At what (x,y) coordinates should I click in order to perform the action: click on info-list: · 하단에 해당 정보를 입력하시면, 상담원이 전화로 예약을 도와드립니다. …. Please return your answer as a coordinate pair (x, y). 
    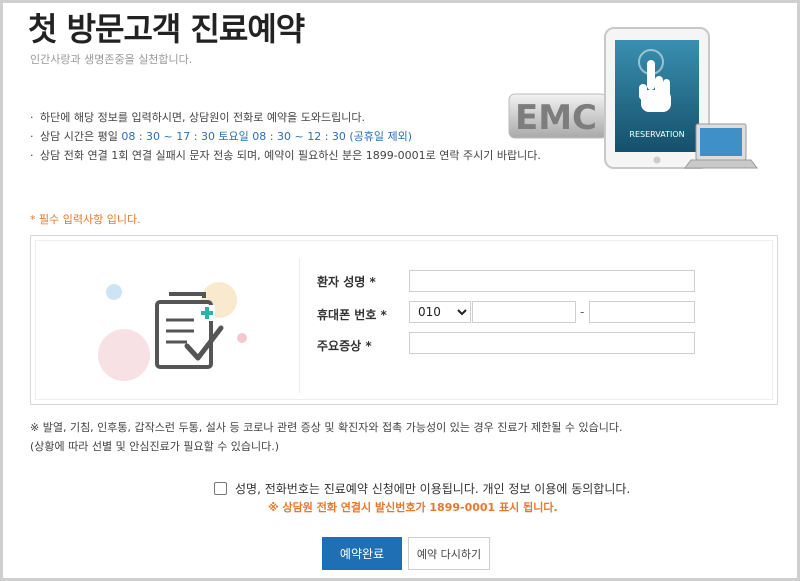
    Looking at the image, I should click on (285, 136).